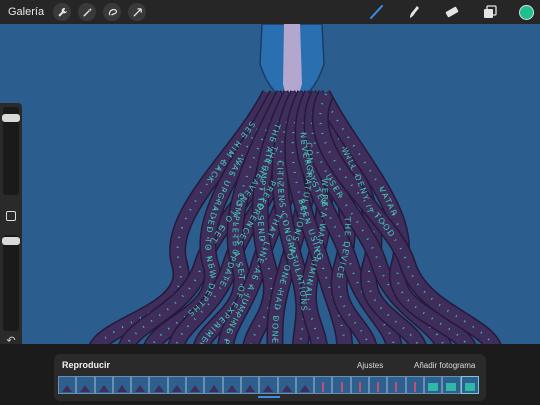 The width and height of the screenshot is (540, 405). What do you see at coordinates (86, 365) in the screenshot?
I see `play-button: Reproducir` at bounding box center [86, 365].